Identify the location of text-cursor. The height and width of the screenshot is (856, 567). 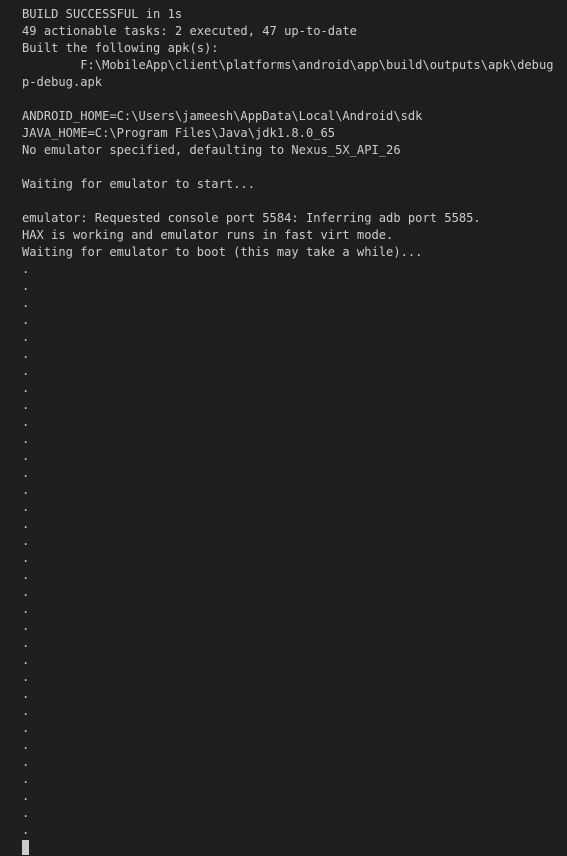
(25, 847).